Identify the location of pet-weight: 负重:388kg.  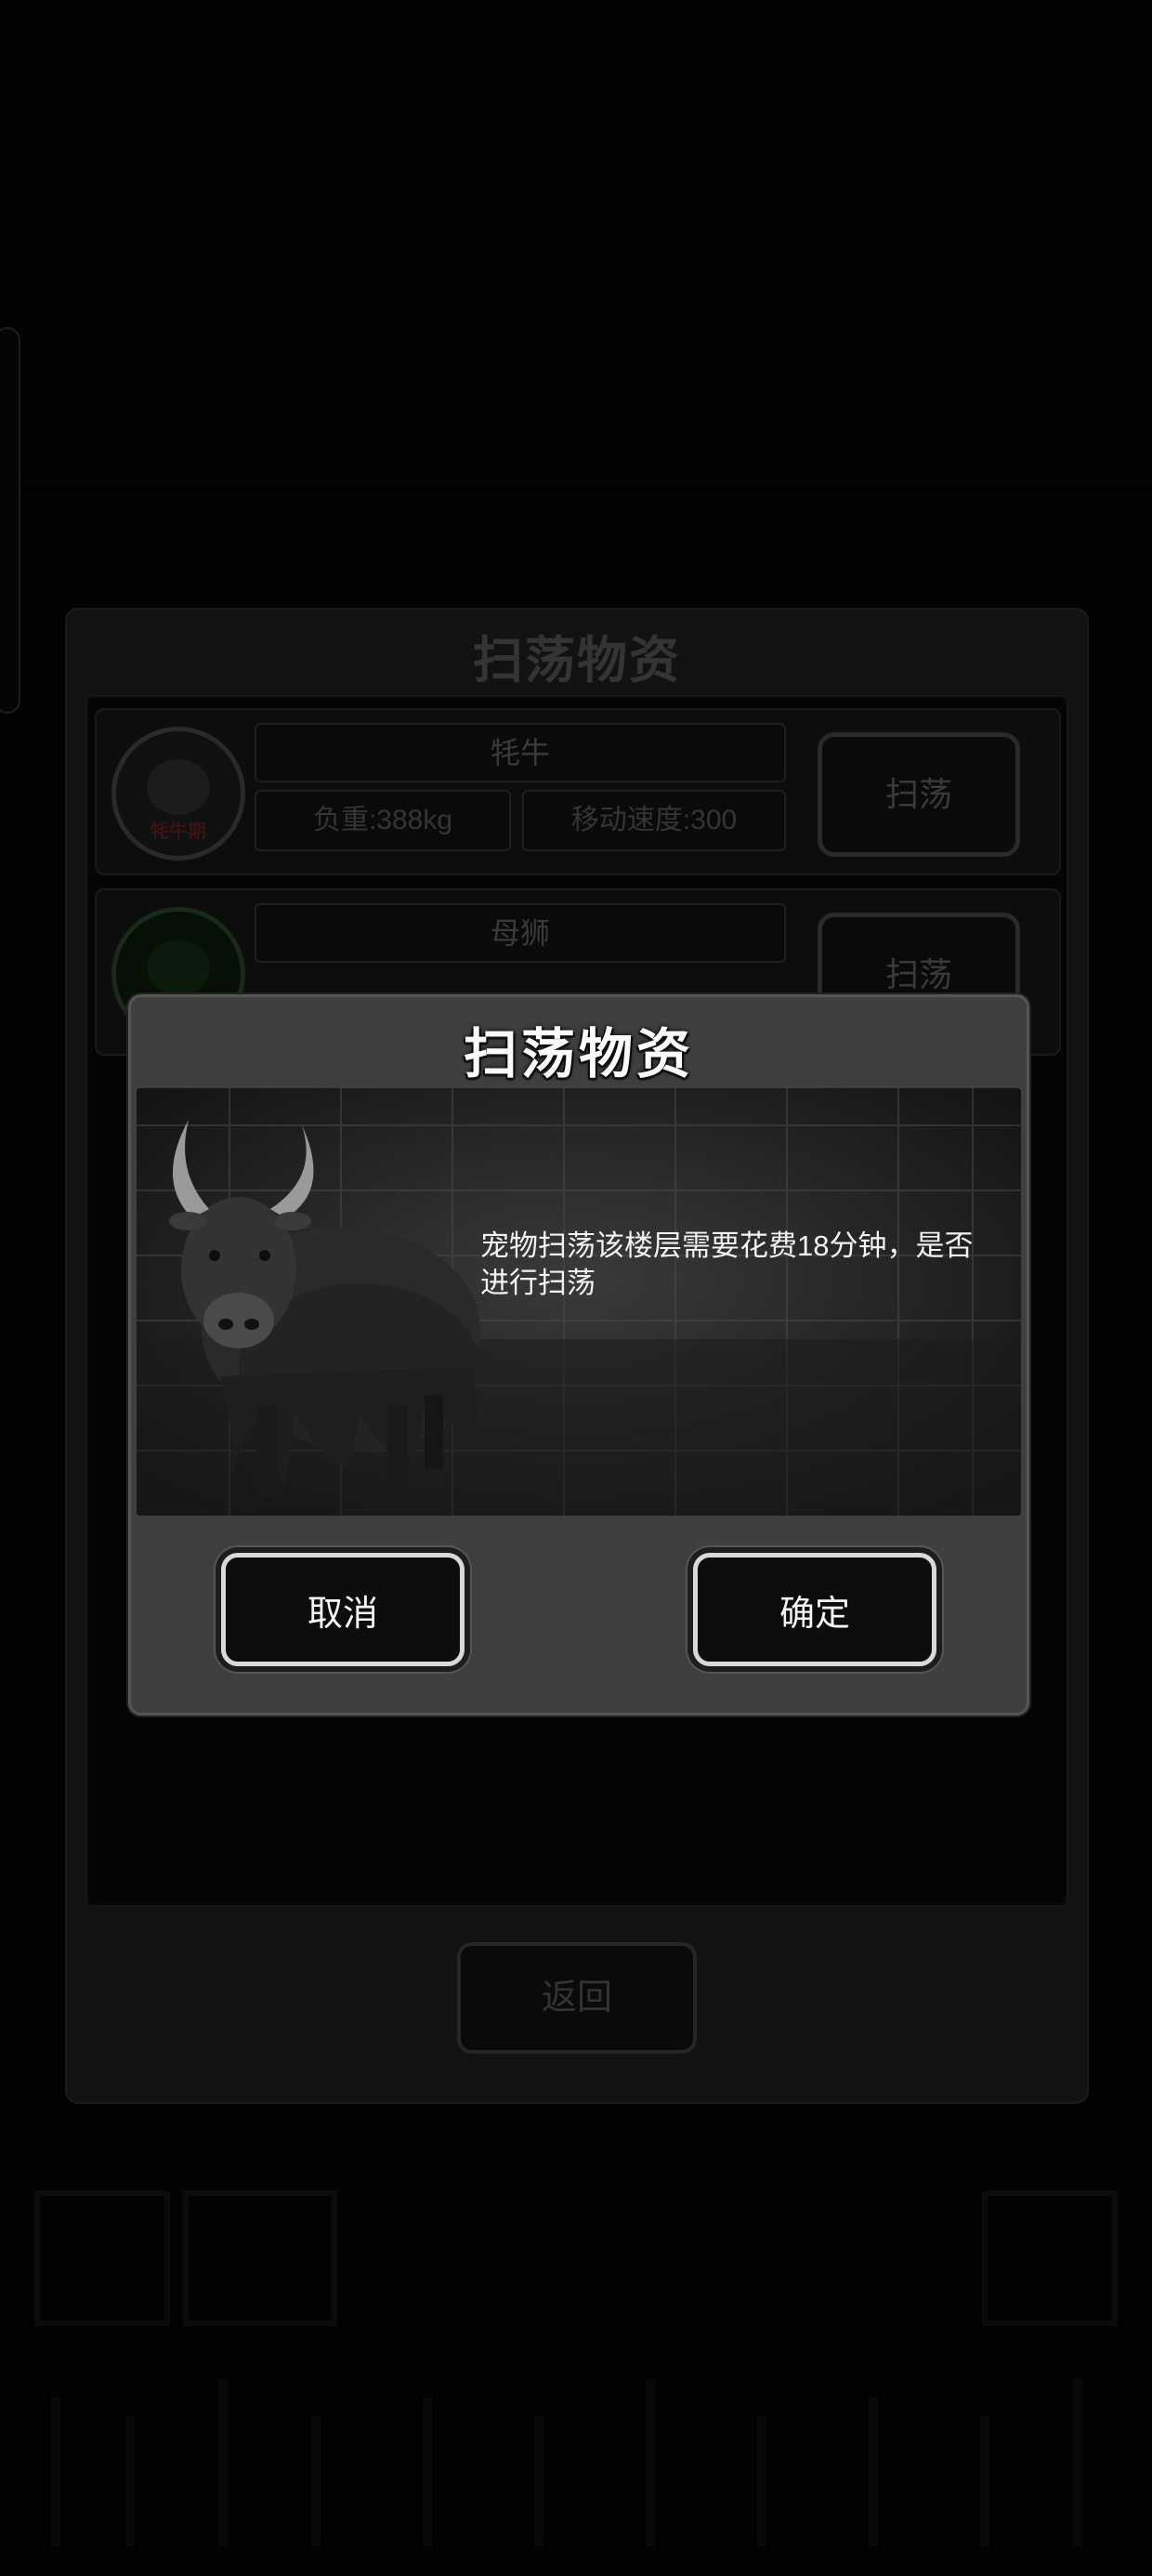
(383, 820).